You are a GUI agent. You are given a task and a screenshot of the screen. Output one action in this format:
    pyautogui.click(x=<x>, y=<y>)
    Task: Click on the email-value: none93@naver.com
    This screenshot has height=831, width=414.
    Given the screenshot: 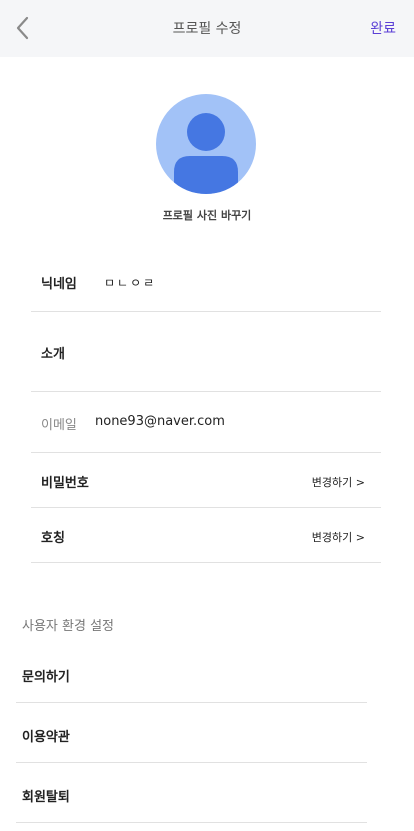 What is the action you would take?
    pyautogui.click(x=160, y=421)
    